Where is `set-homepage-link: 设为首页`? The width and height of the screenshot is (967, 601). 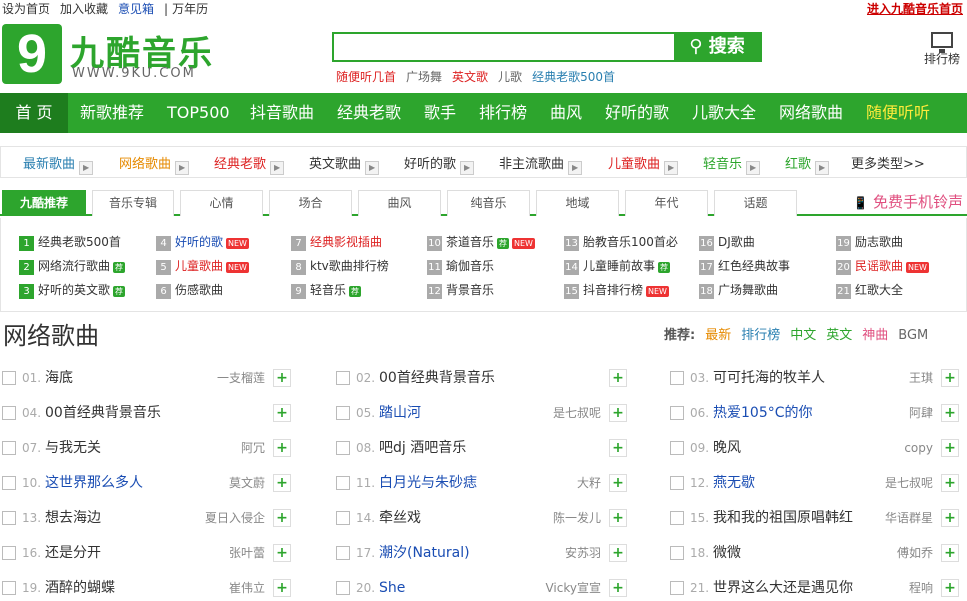 set-homepage-link: 设为首页 is located at coordinates (26, 9).